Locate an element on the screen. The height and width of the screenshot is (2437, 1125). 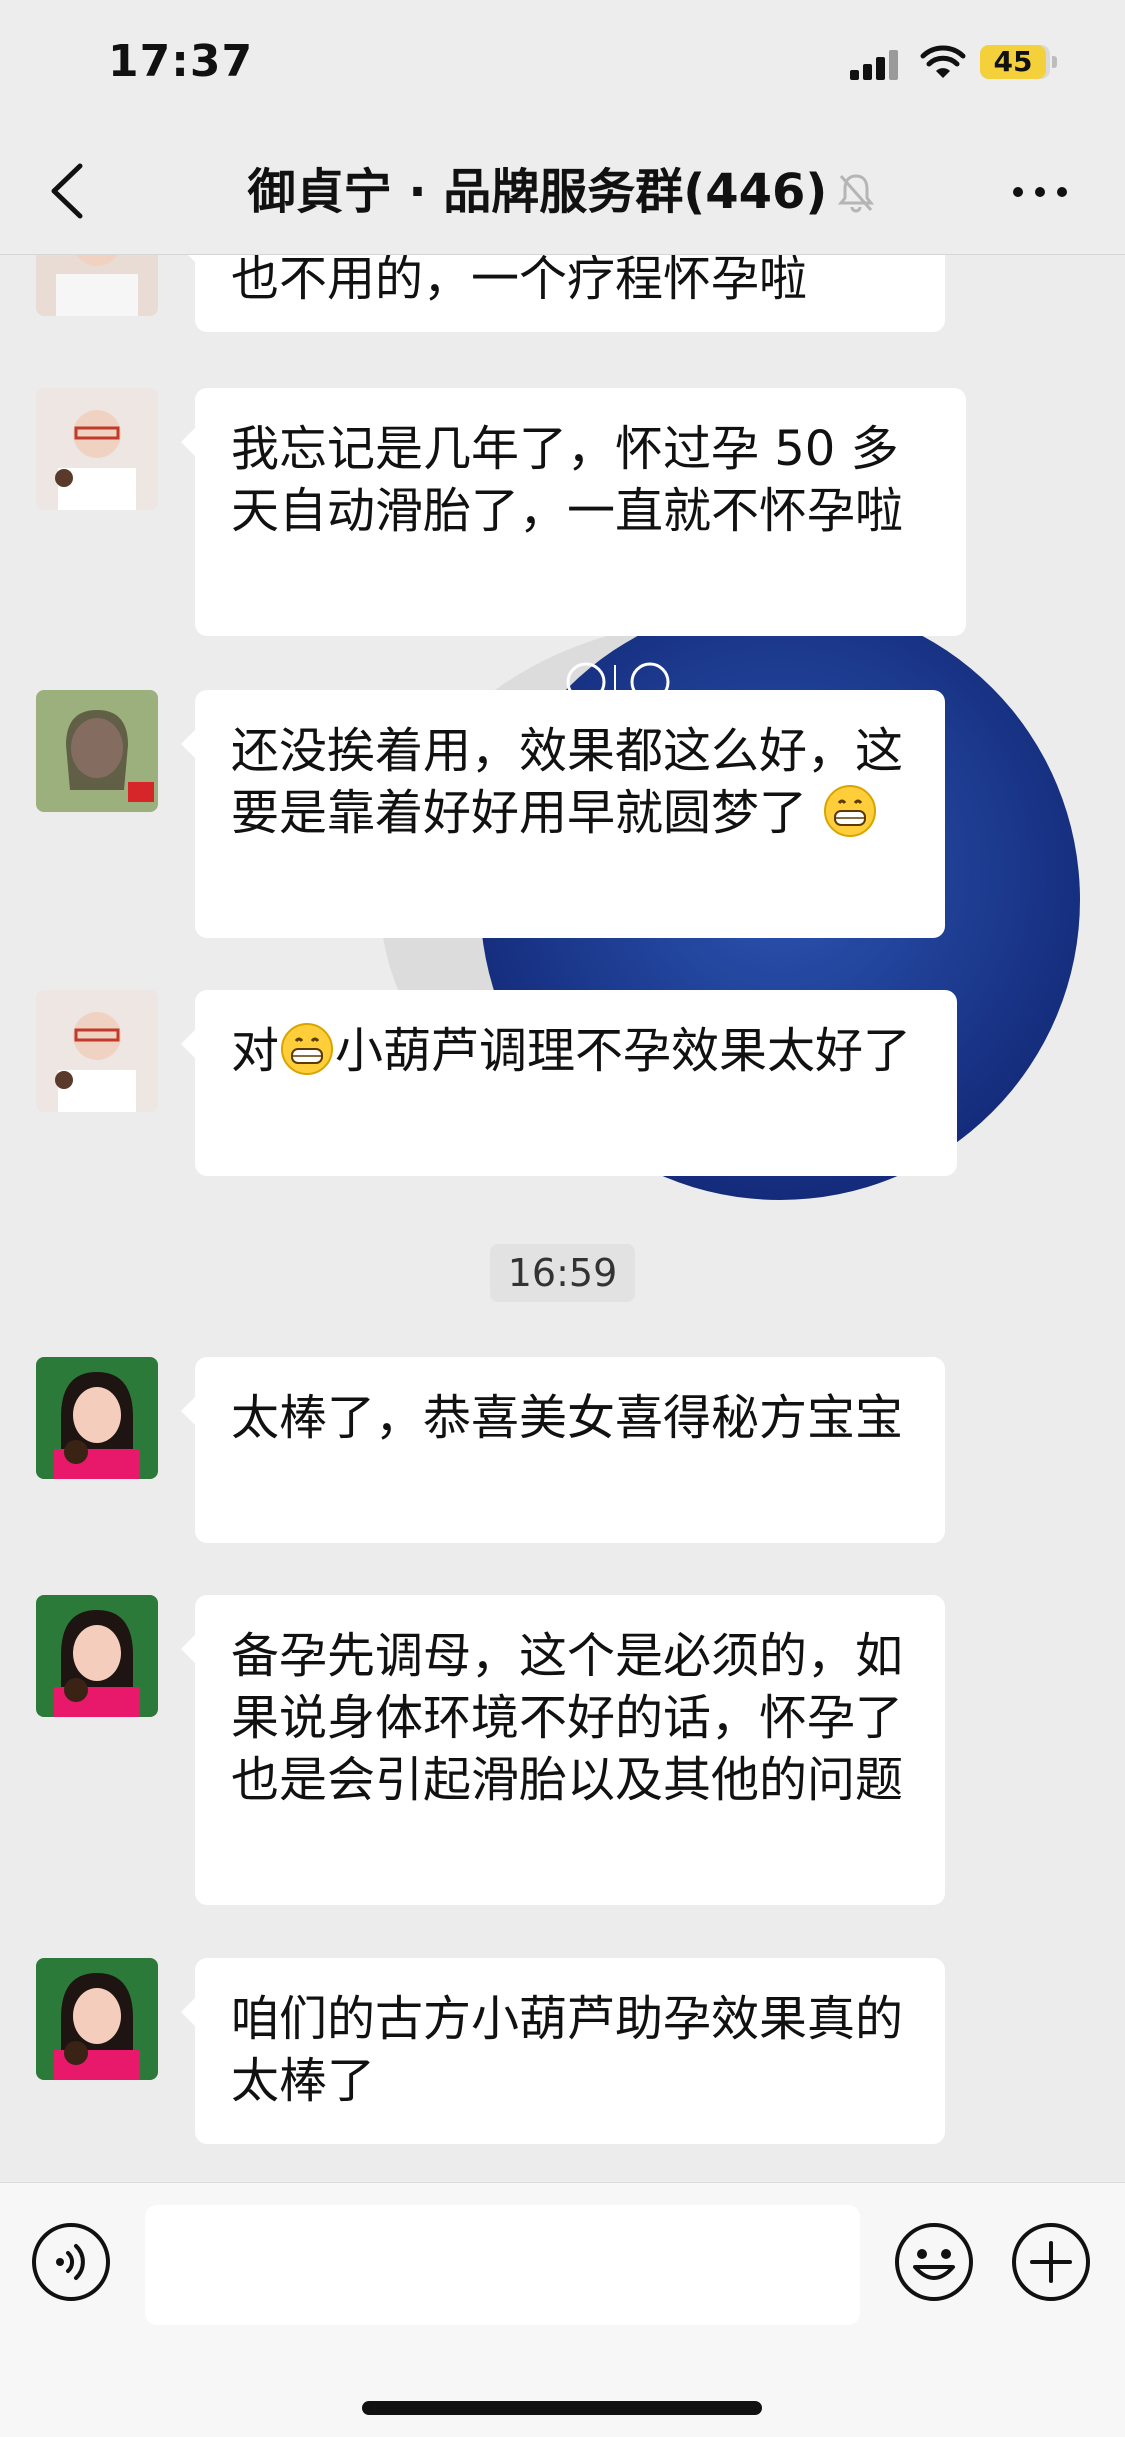
message-bubble: 我忘记是几年了，怀过孕 50 多天自动滑胎了，一直就不怀孕啦 is located at coordinates (573, 512).